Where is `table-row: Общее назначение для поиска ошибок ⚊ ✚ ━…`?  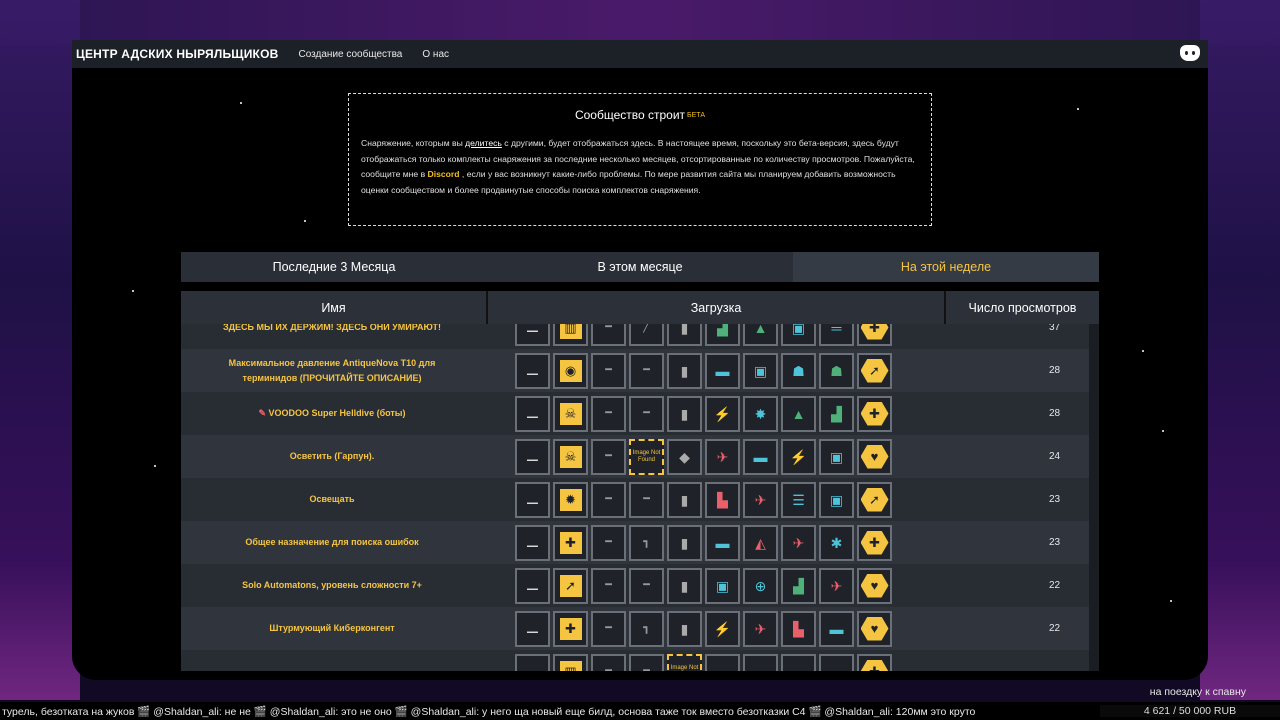 table-row: Общее назначение для поиска ошибок ⚊ ✚ ━… is located at coordinates (635, 542).